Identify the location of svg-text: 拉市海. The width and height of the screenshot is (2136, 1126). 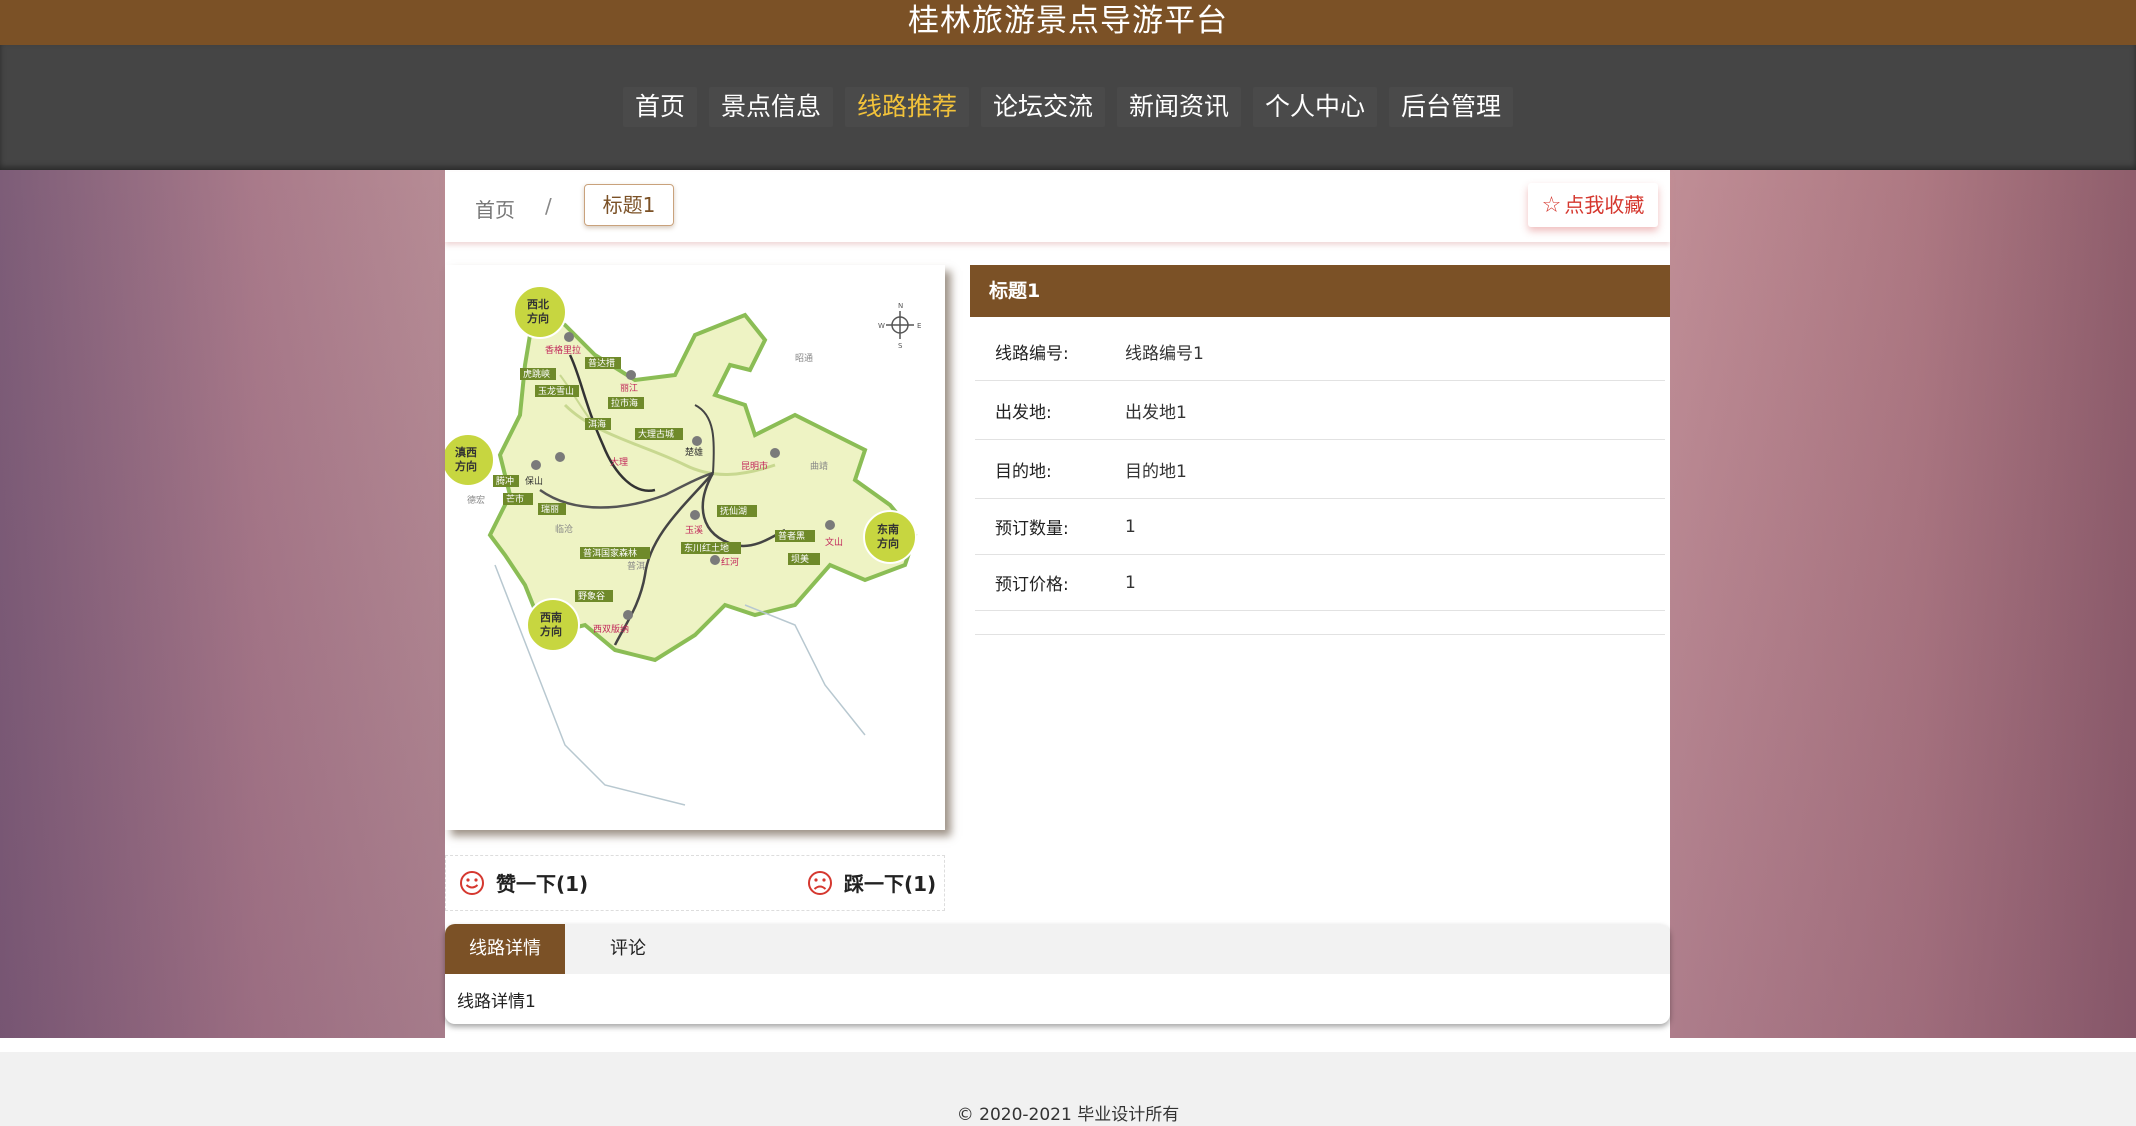
(624, 403).